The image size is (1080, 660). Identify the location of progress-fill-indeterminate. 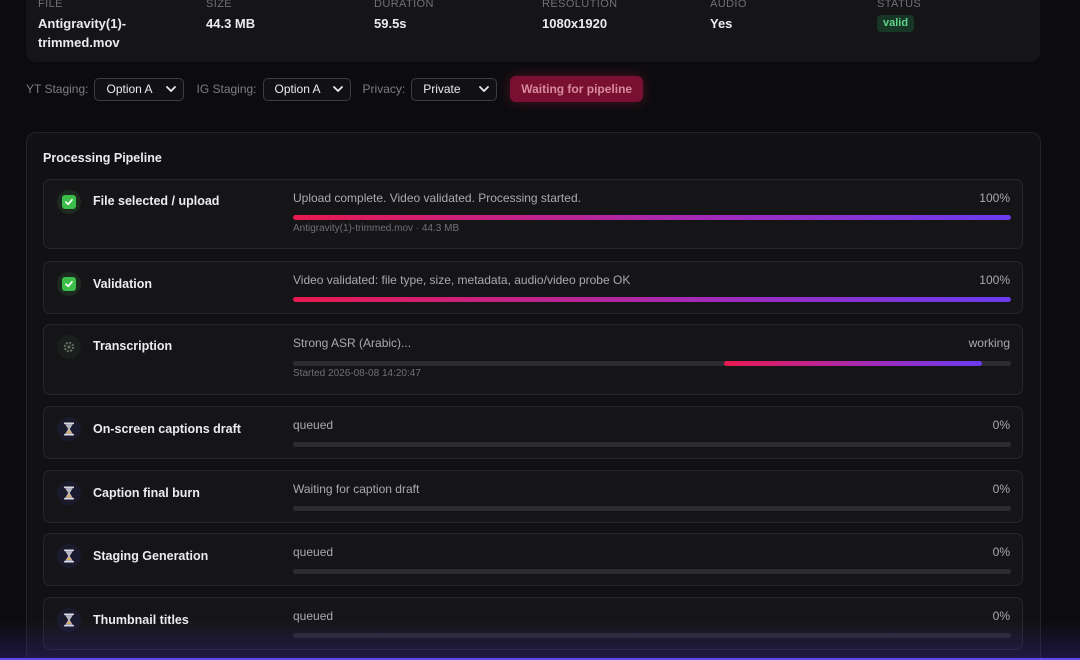
(853, 363).